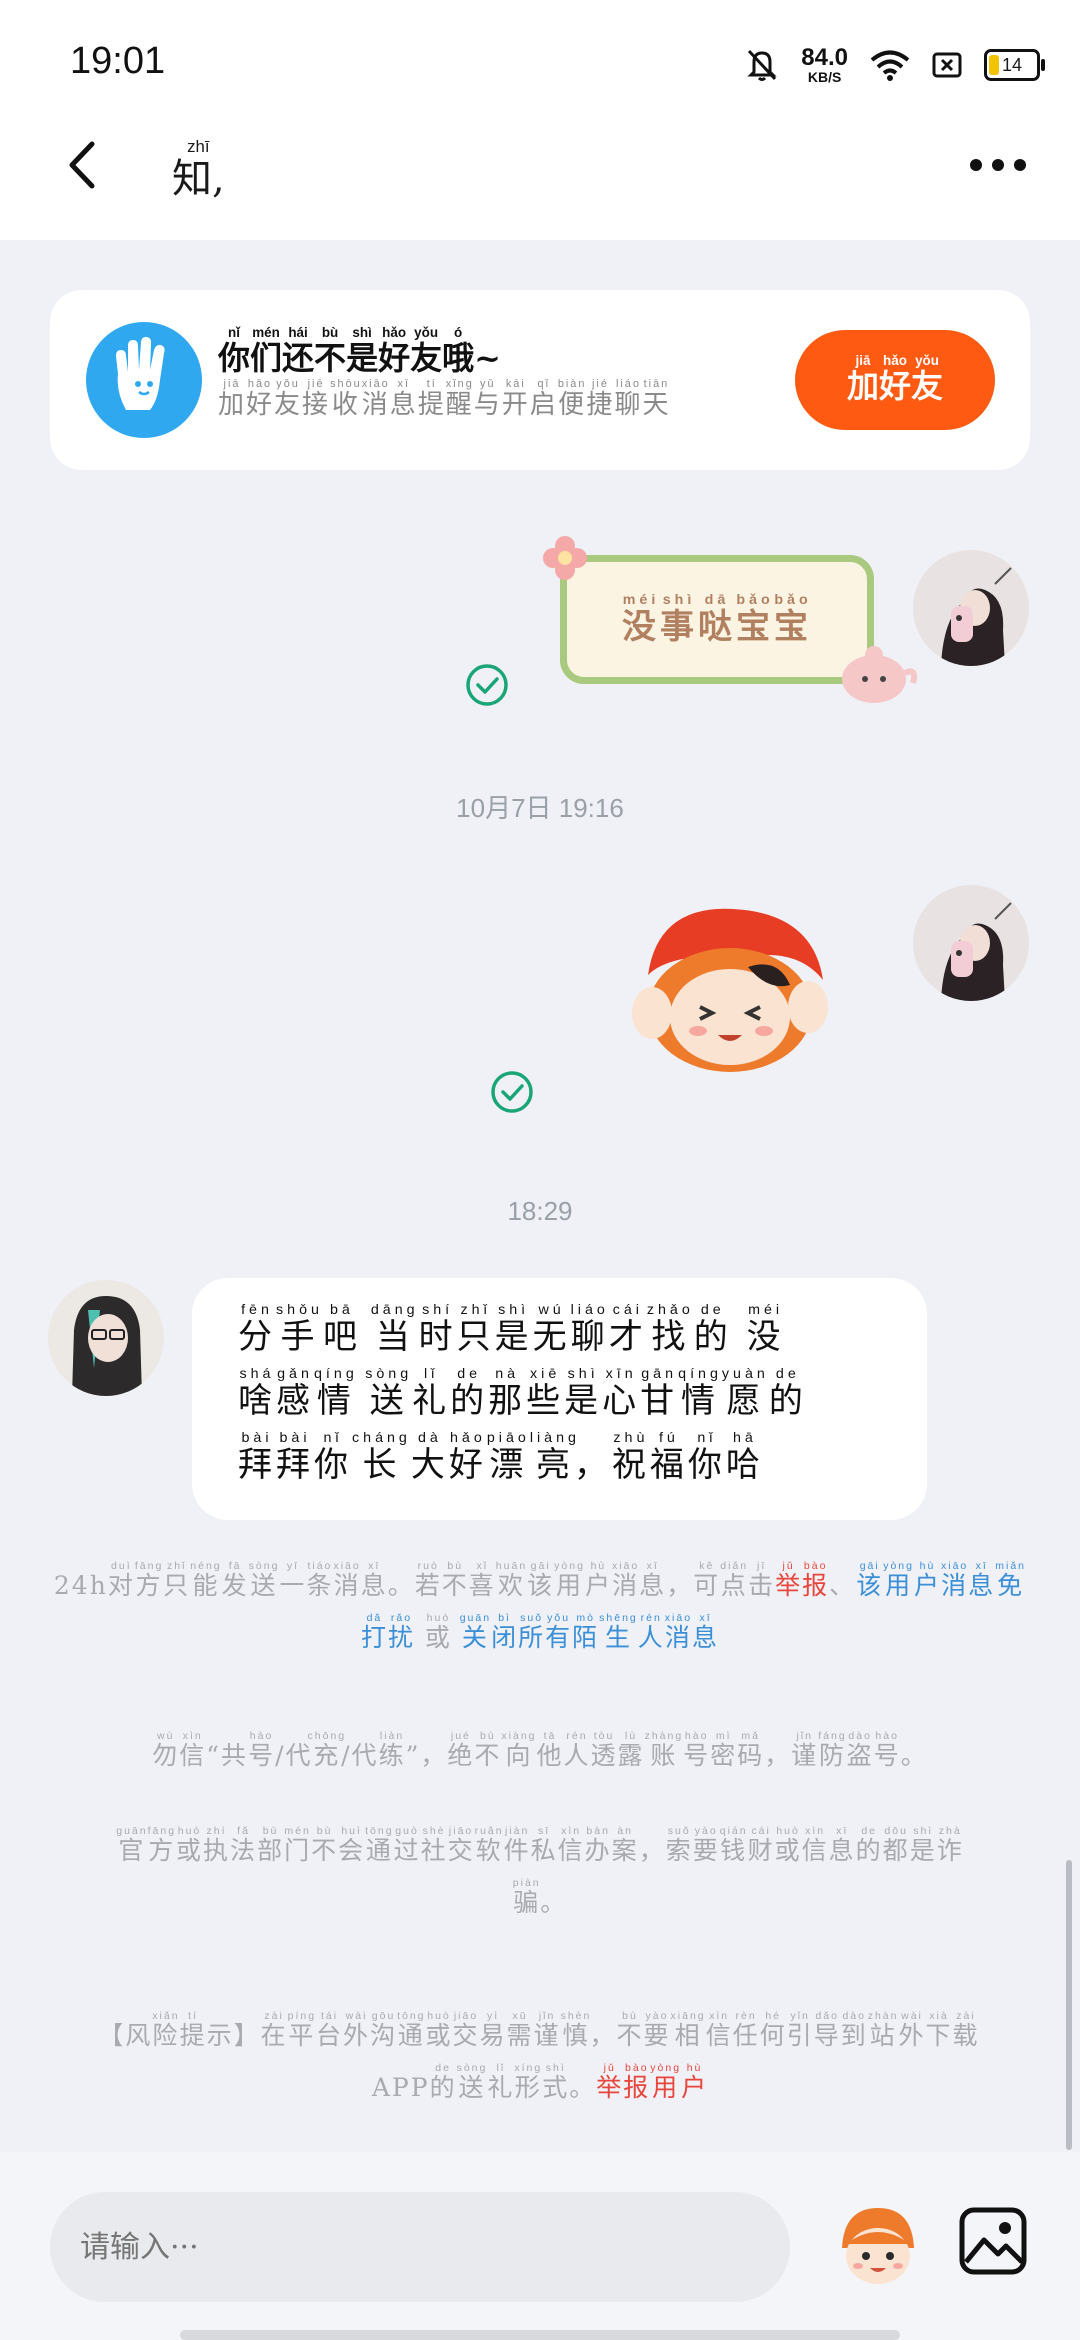  I want to click on message-input, so click(420, 2247).